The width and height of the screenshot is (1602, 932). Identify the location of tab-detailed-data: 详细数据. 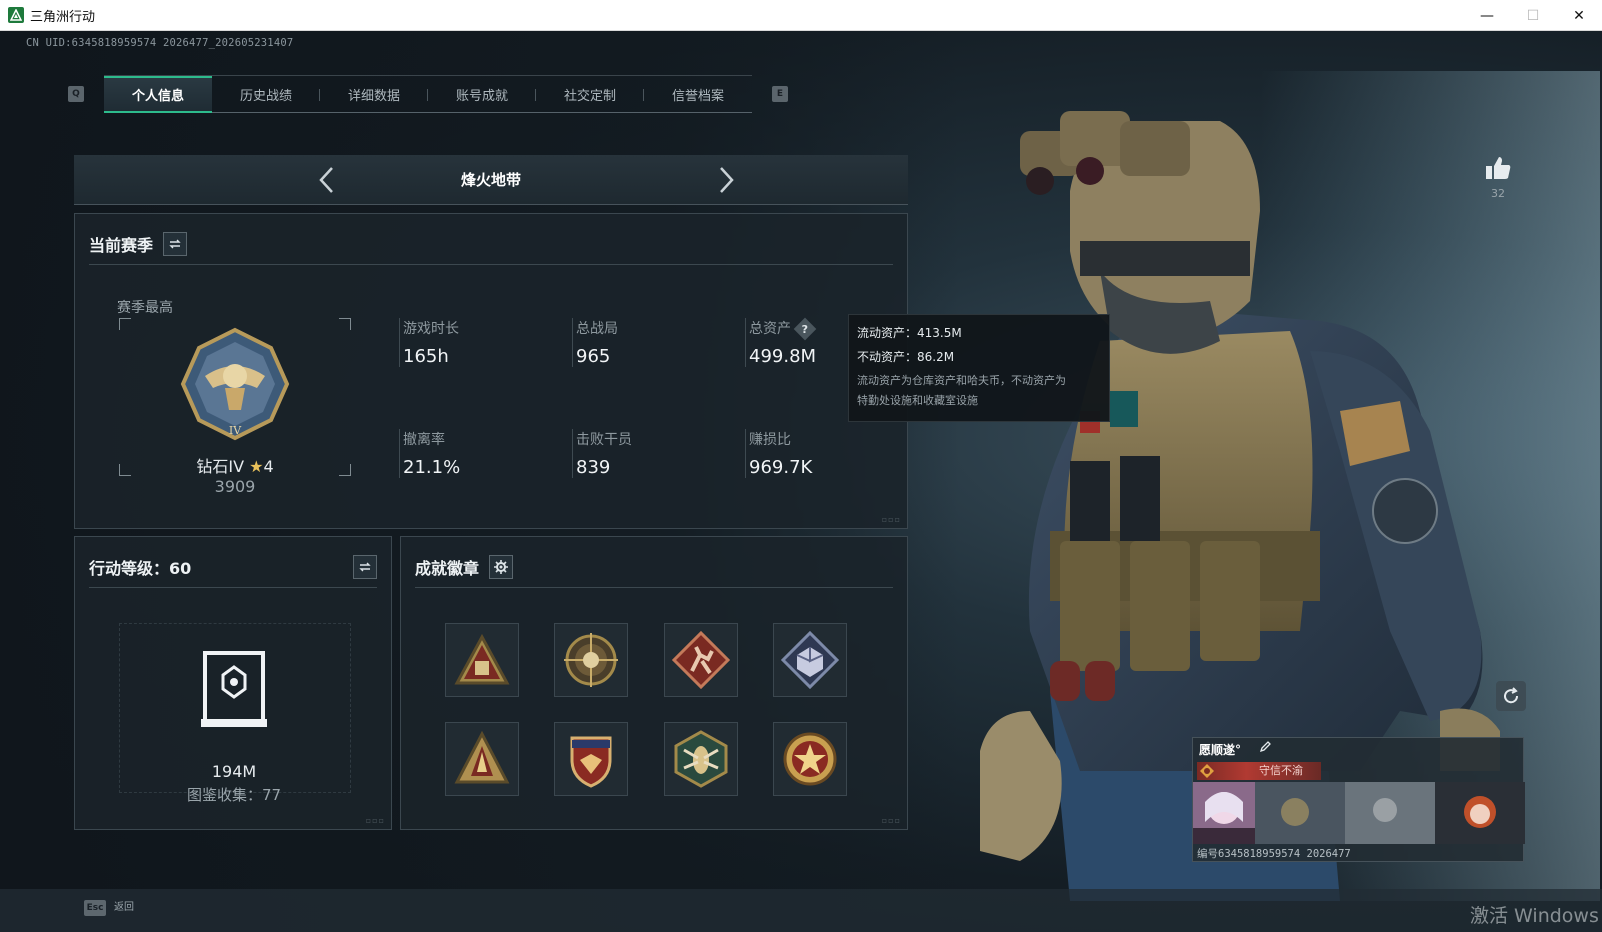
(374, 94).